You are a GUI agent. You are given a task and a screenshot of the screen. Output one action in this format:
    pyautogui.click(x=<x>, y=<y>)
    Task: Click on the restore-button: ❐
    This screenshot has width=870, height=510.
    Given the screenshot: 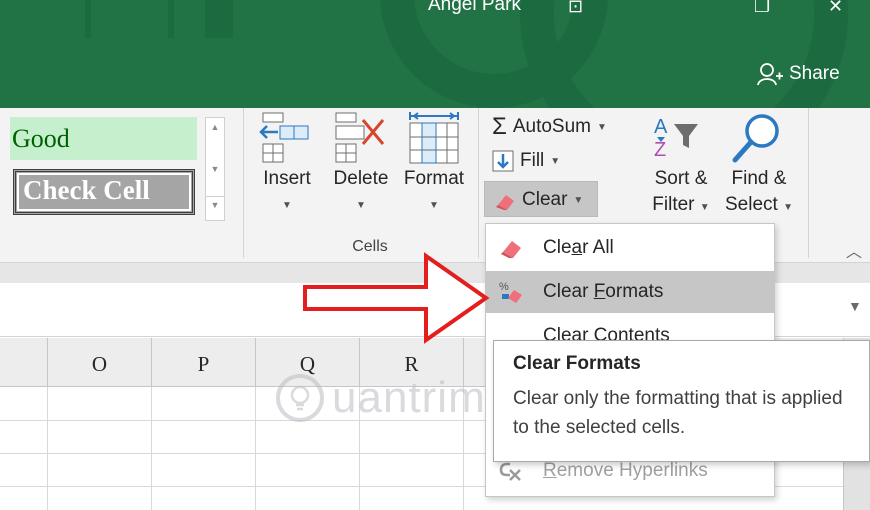 What is the action you would take?
    pyautogui.click(x=762, y=8)
    